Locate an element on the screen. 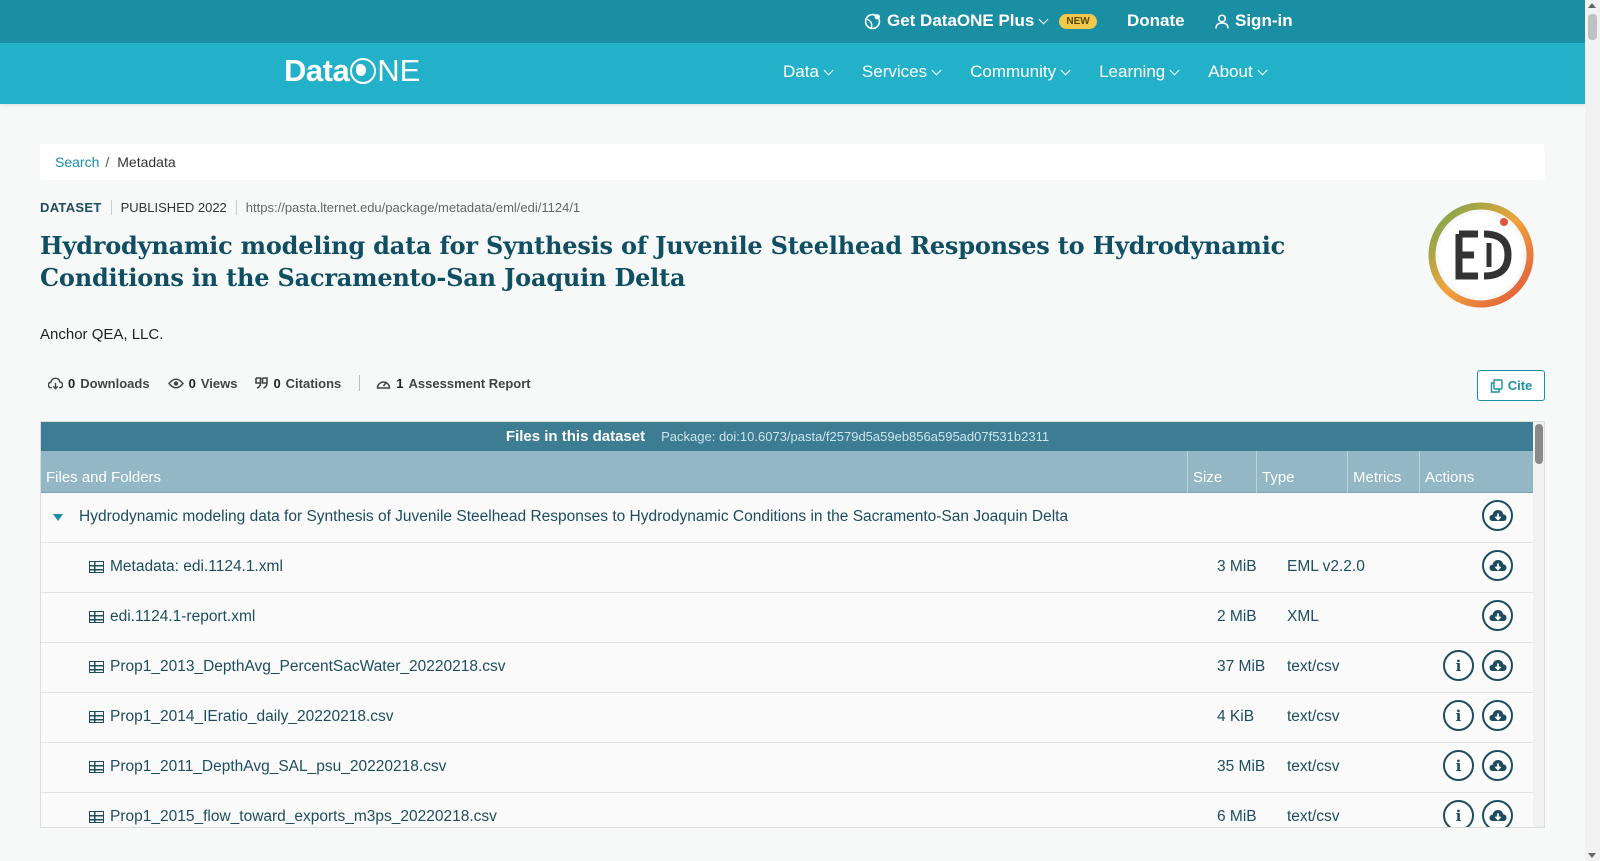 This screenshot has width=1600, height=861. assessment-report-label: Assessment Report is located at coordinates (469, 383).